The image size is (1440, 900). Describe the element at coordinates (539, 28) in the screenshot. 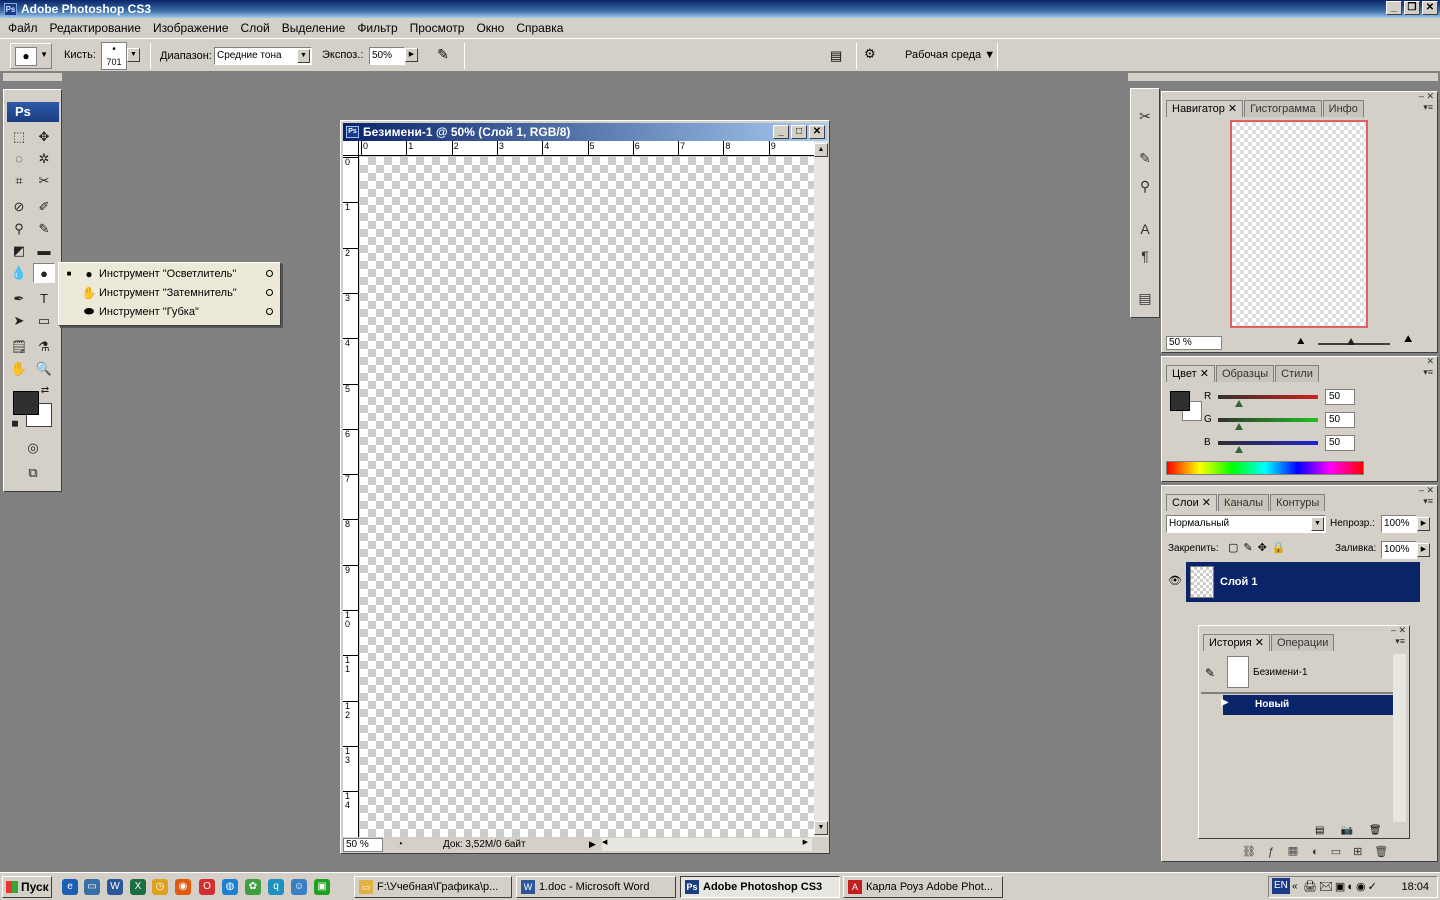

I see `menu-help: Справка` at that location.